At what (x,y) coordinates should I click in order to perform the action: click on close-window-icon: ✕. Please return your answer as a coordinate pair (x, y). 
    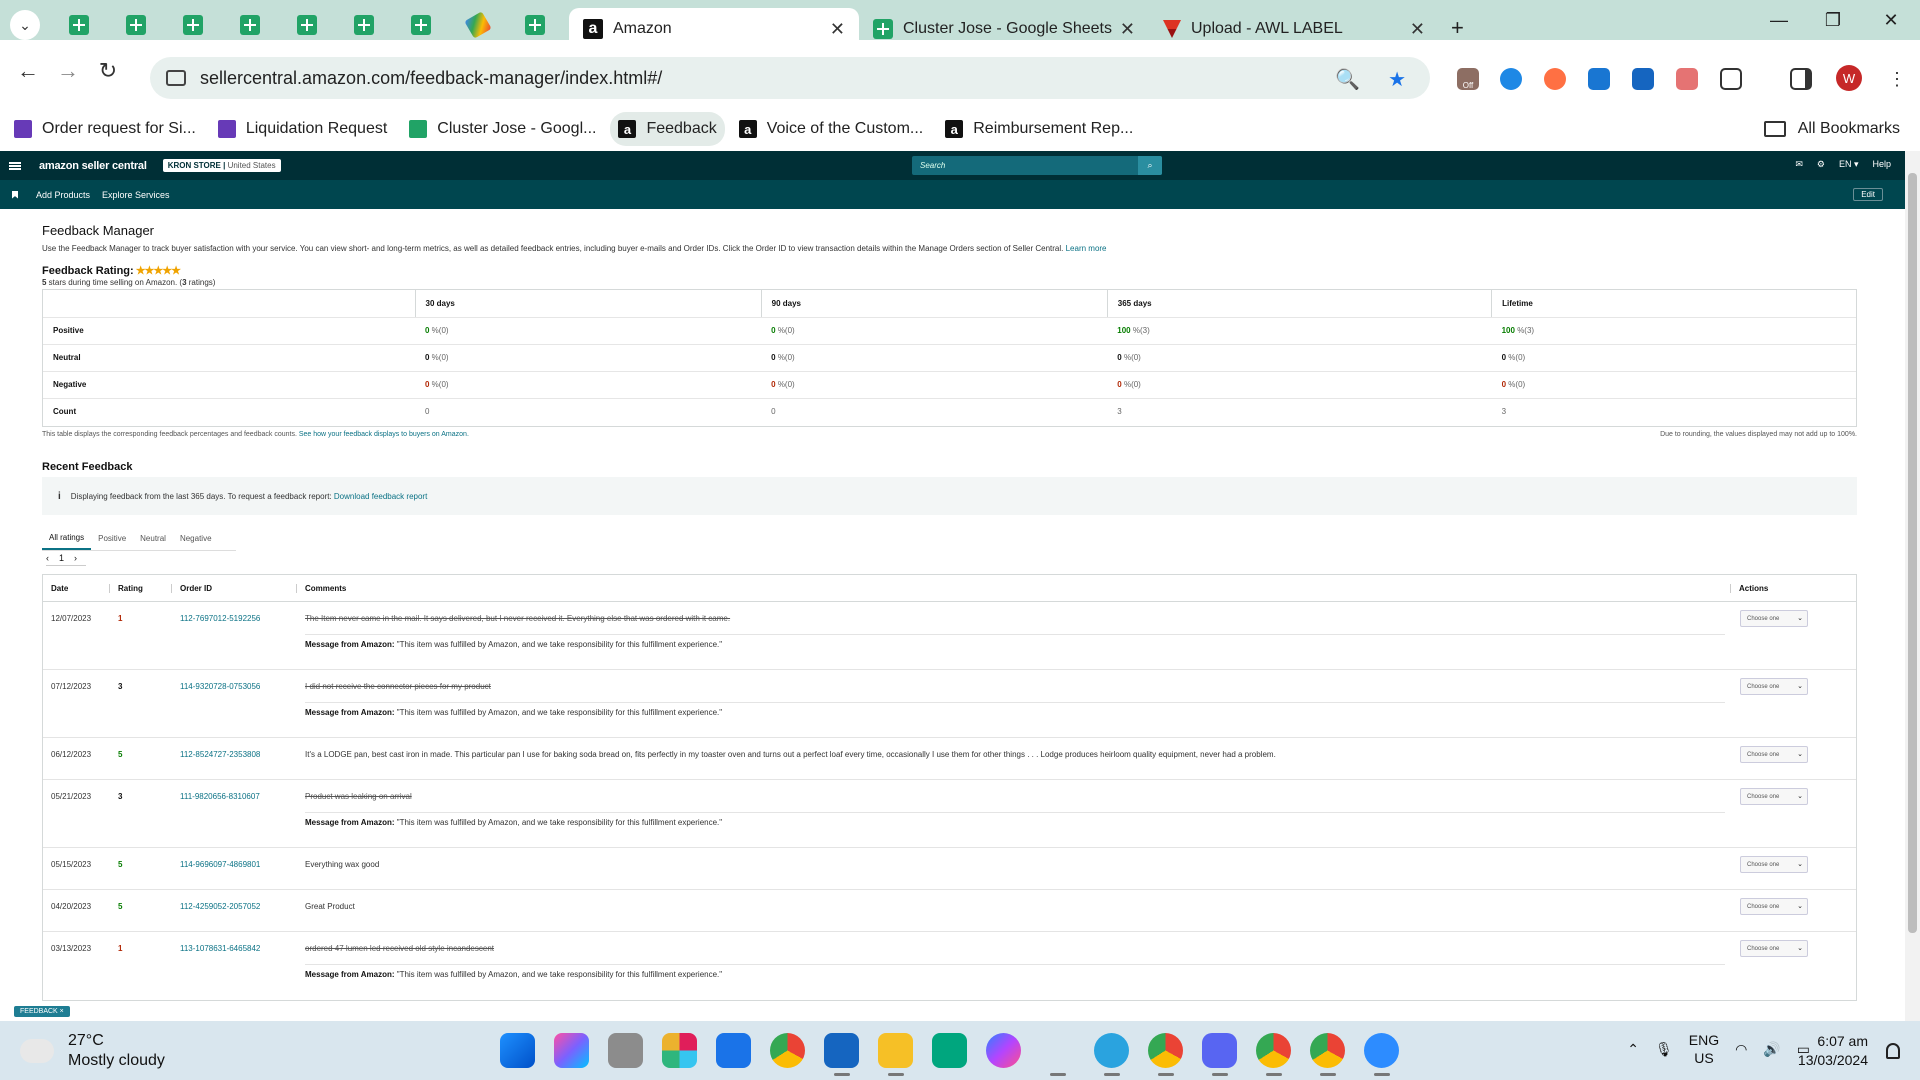
    Looking at the image, I should click on (1891, 20).